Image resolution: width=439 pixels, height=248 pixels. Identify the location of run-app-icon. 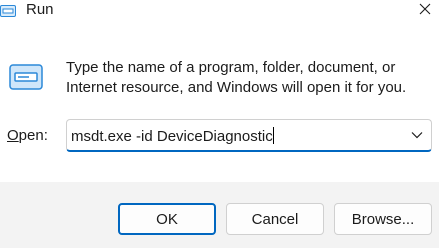
(8, 10).